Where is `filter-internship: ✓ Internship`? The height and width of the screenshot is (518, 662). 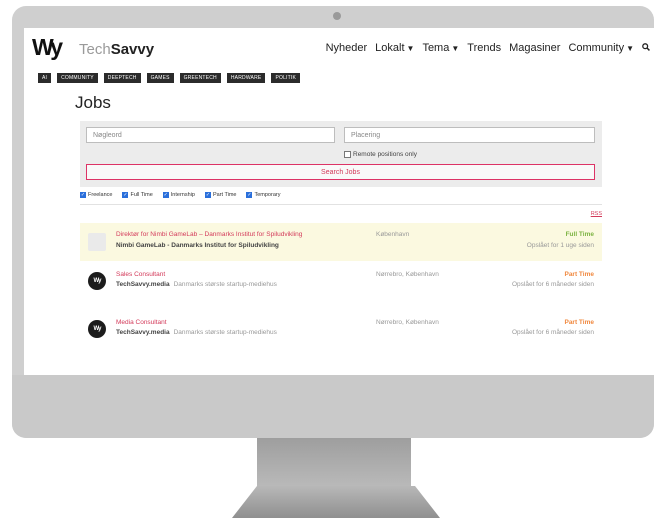
filter-internship: ✓ Internship is located at coordinates (178, 195).